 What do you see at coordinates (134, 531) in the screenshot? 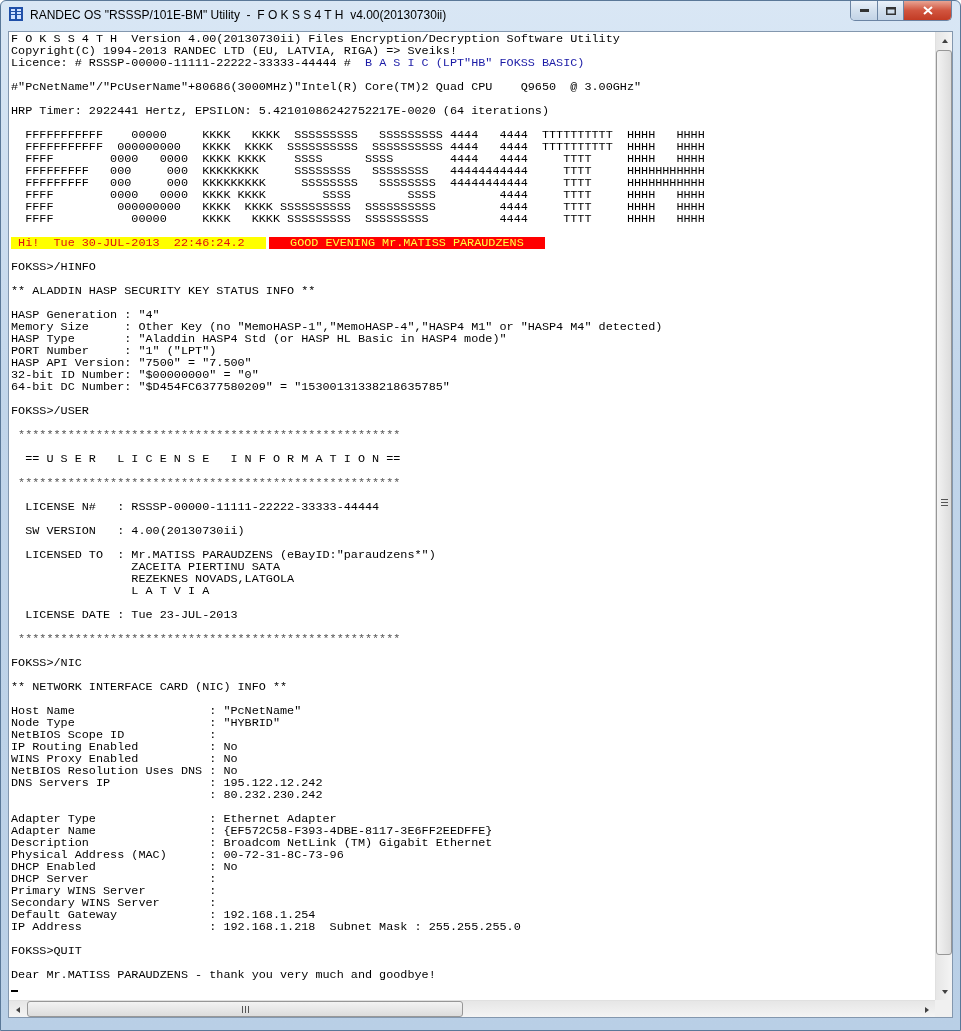
I see `console-line: SW VERSION : 4.00(20130730ii)` at bounding box center [134, 531].